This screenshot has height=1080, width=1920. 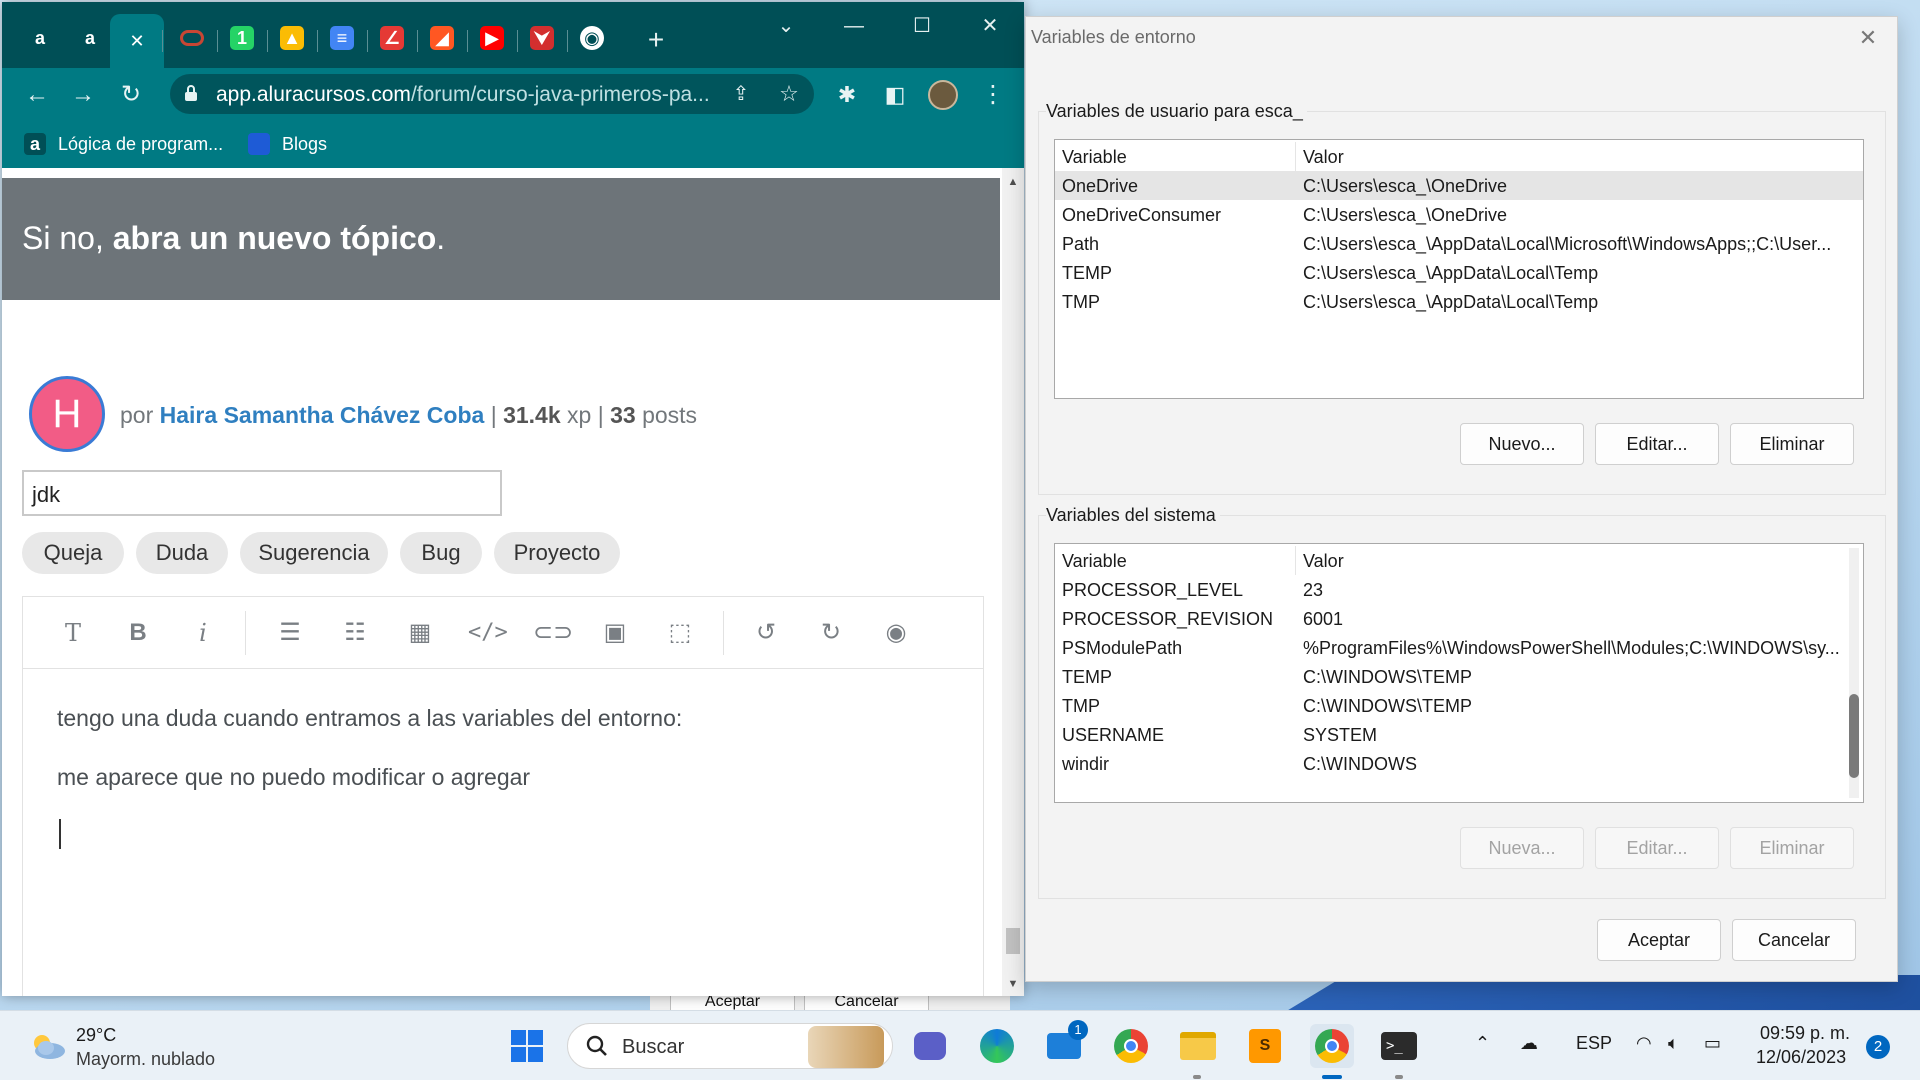 What do you see at coordinates (1198, 1046) in the screenshot?
I see `file-explorer-icon` at bounding box center [1198, 1046].